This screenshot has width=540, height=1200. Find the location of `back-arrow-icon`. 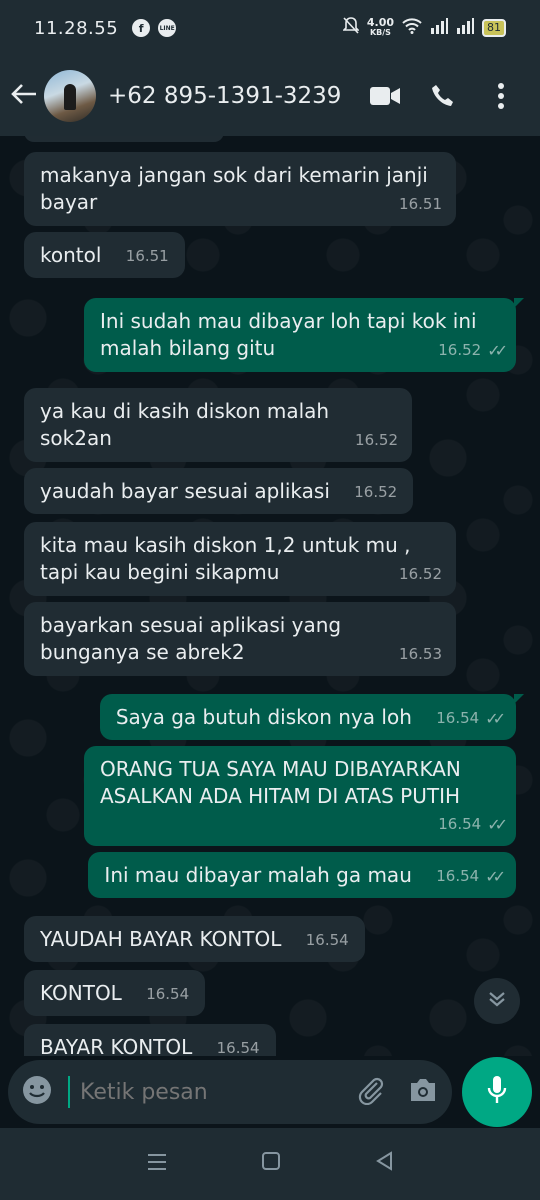

back-arrow-icon is located at coordinates (24, 96).